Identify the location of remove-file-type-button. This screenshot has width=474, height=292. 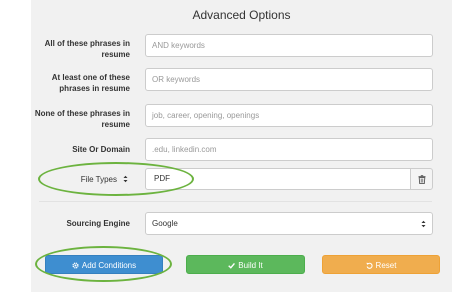
(421, 179).